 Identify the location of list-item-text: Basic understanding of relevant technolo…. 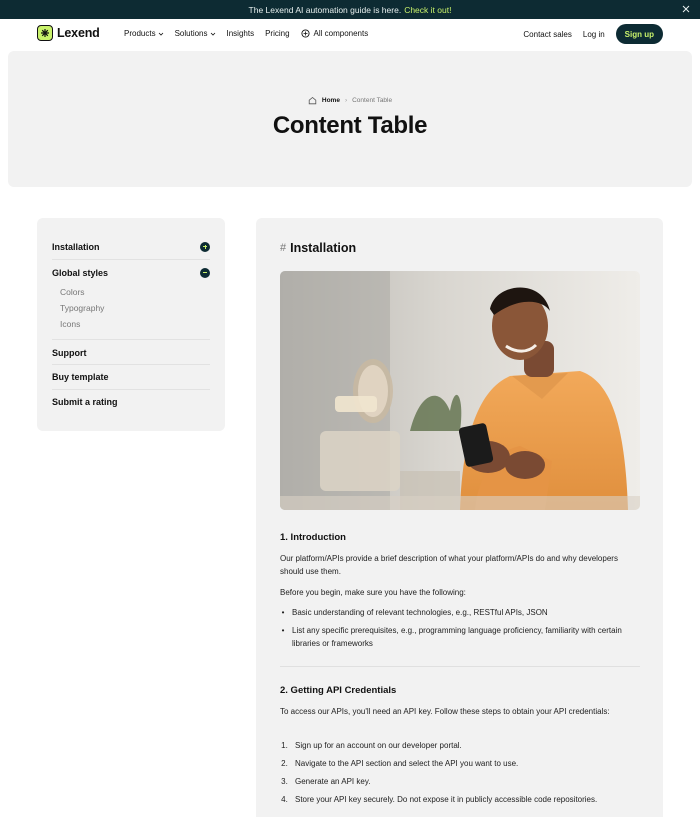
(420, 612).